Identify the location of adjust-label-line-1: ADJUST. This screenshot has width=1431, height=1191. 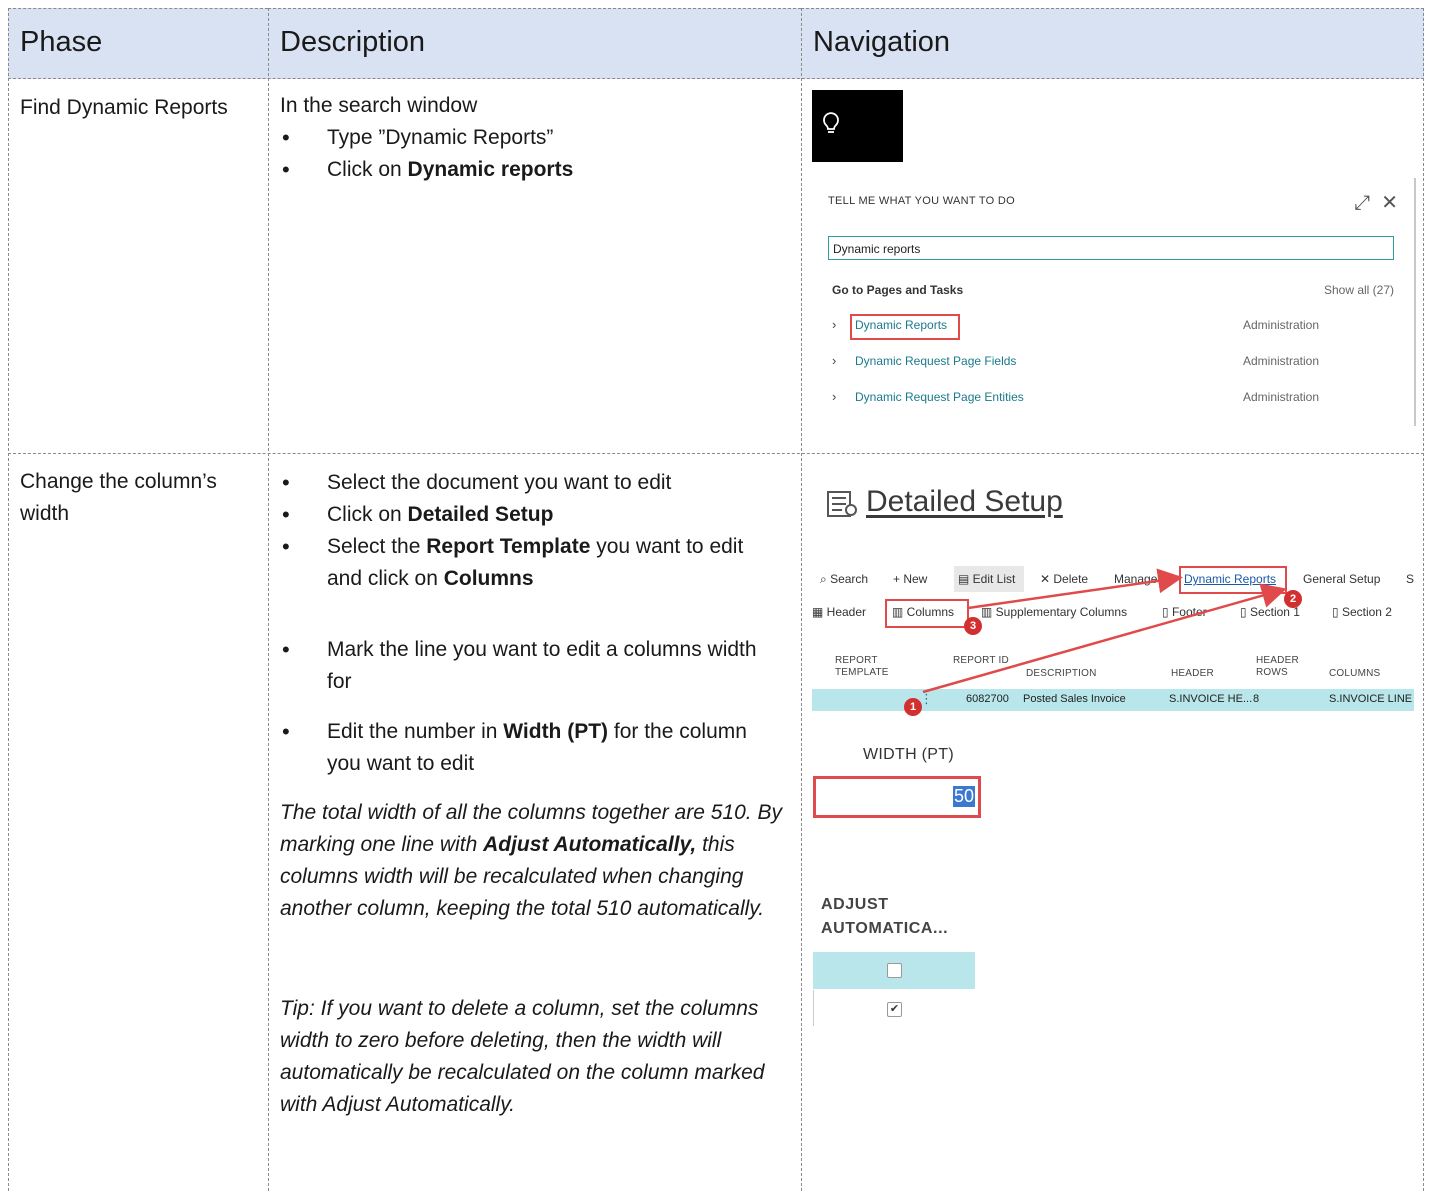
(855, 904).